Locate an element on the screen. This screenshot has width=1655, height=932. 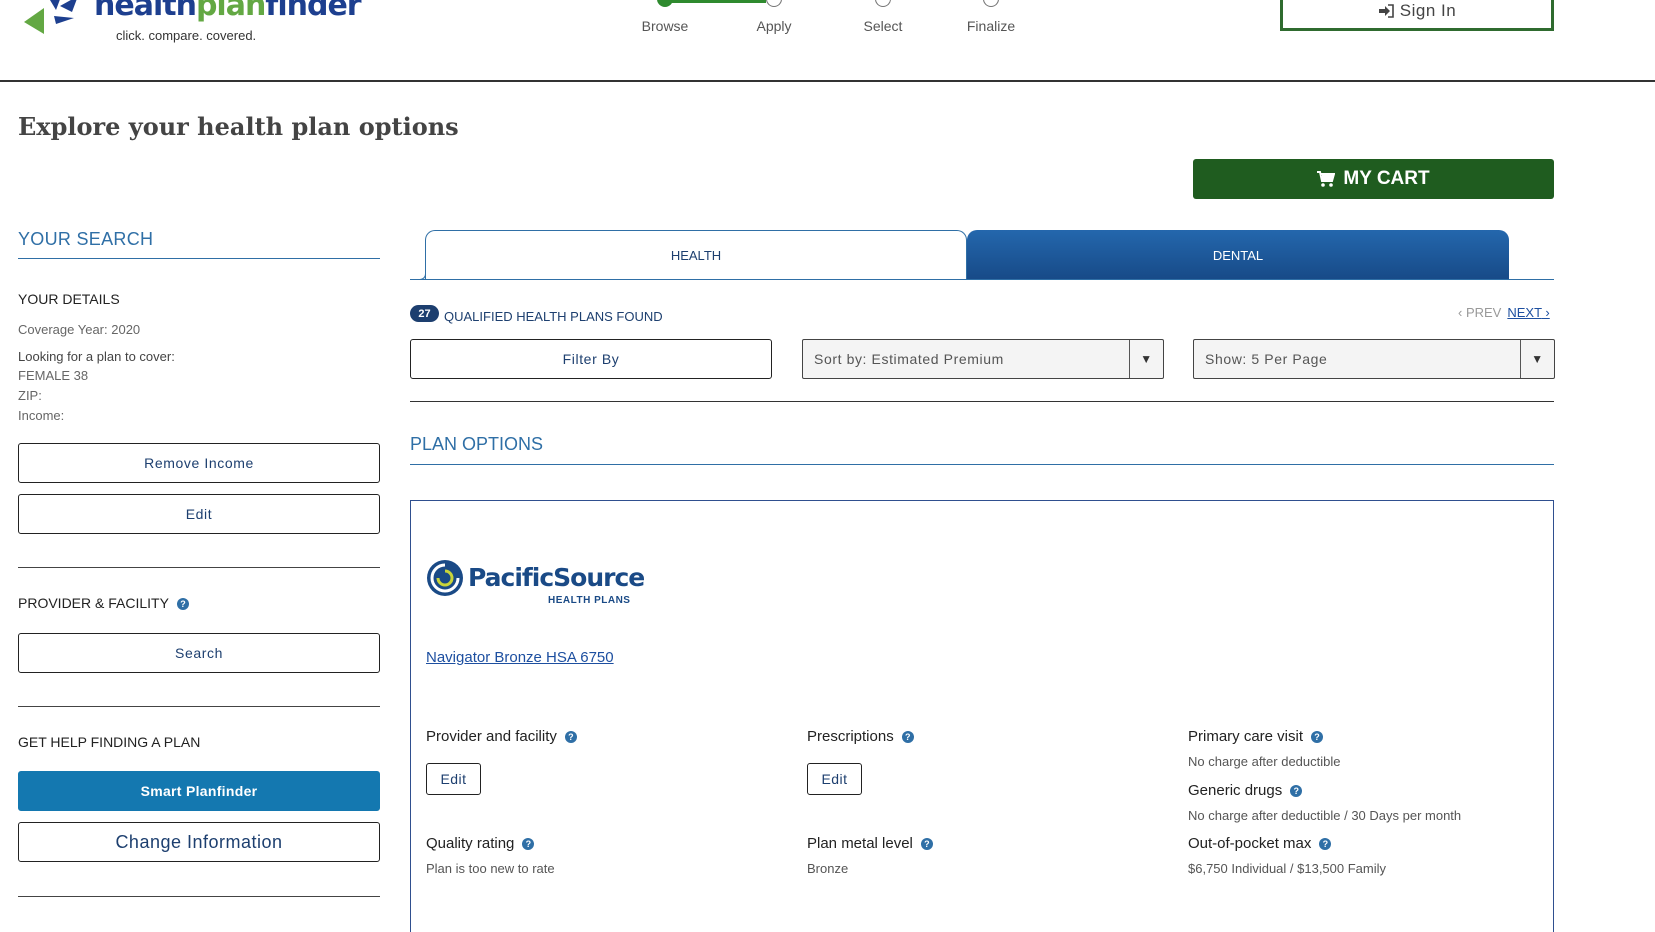
out-of-pocket-value: $6,750 Individual / $13,500 Family is located at coordinates (1287, 868).